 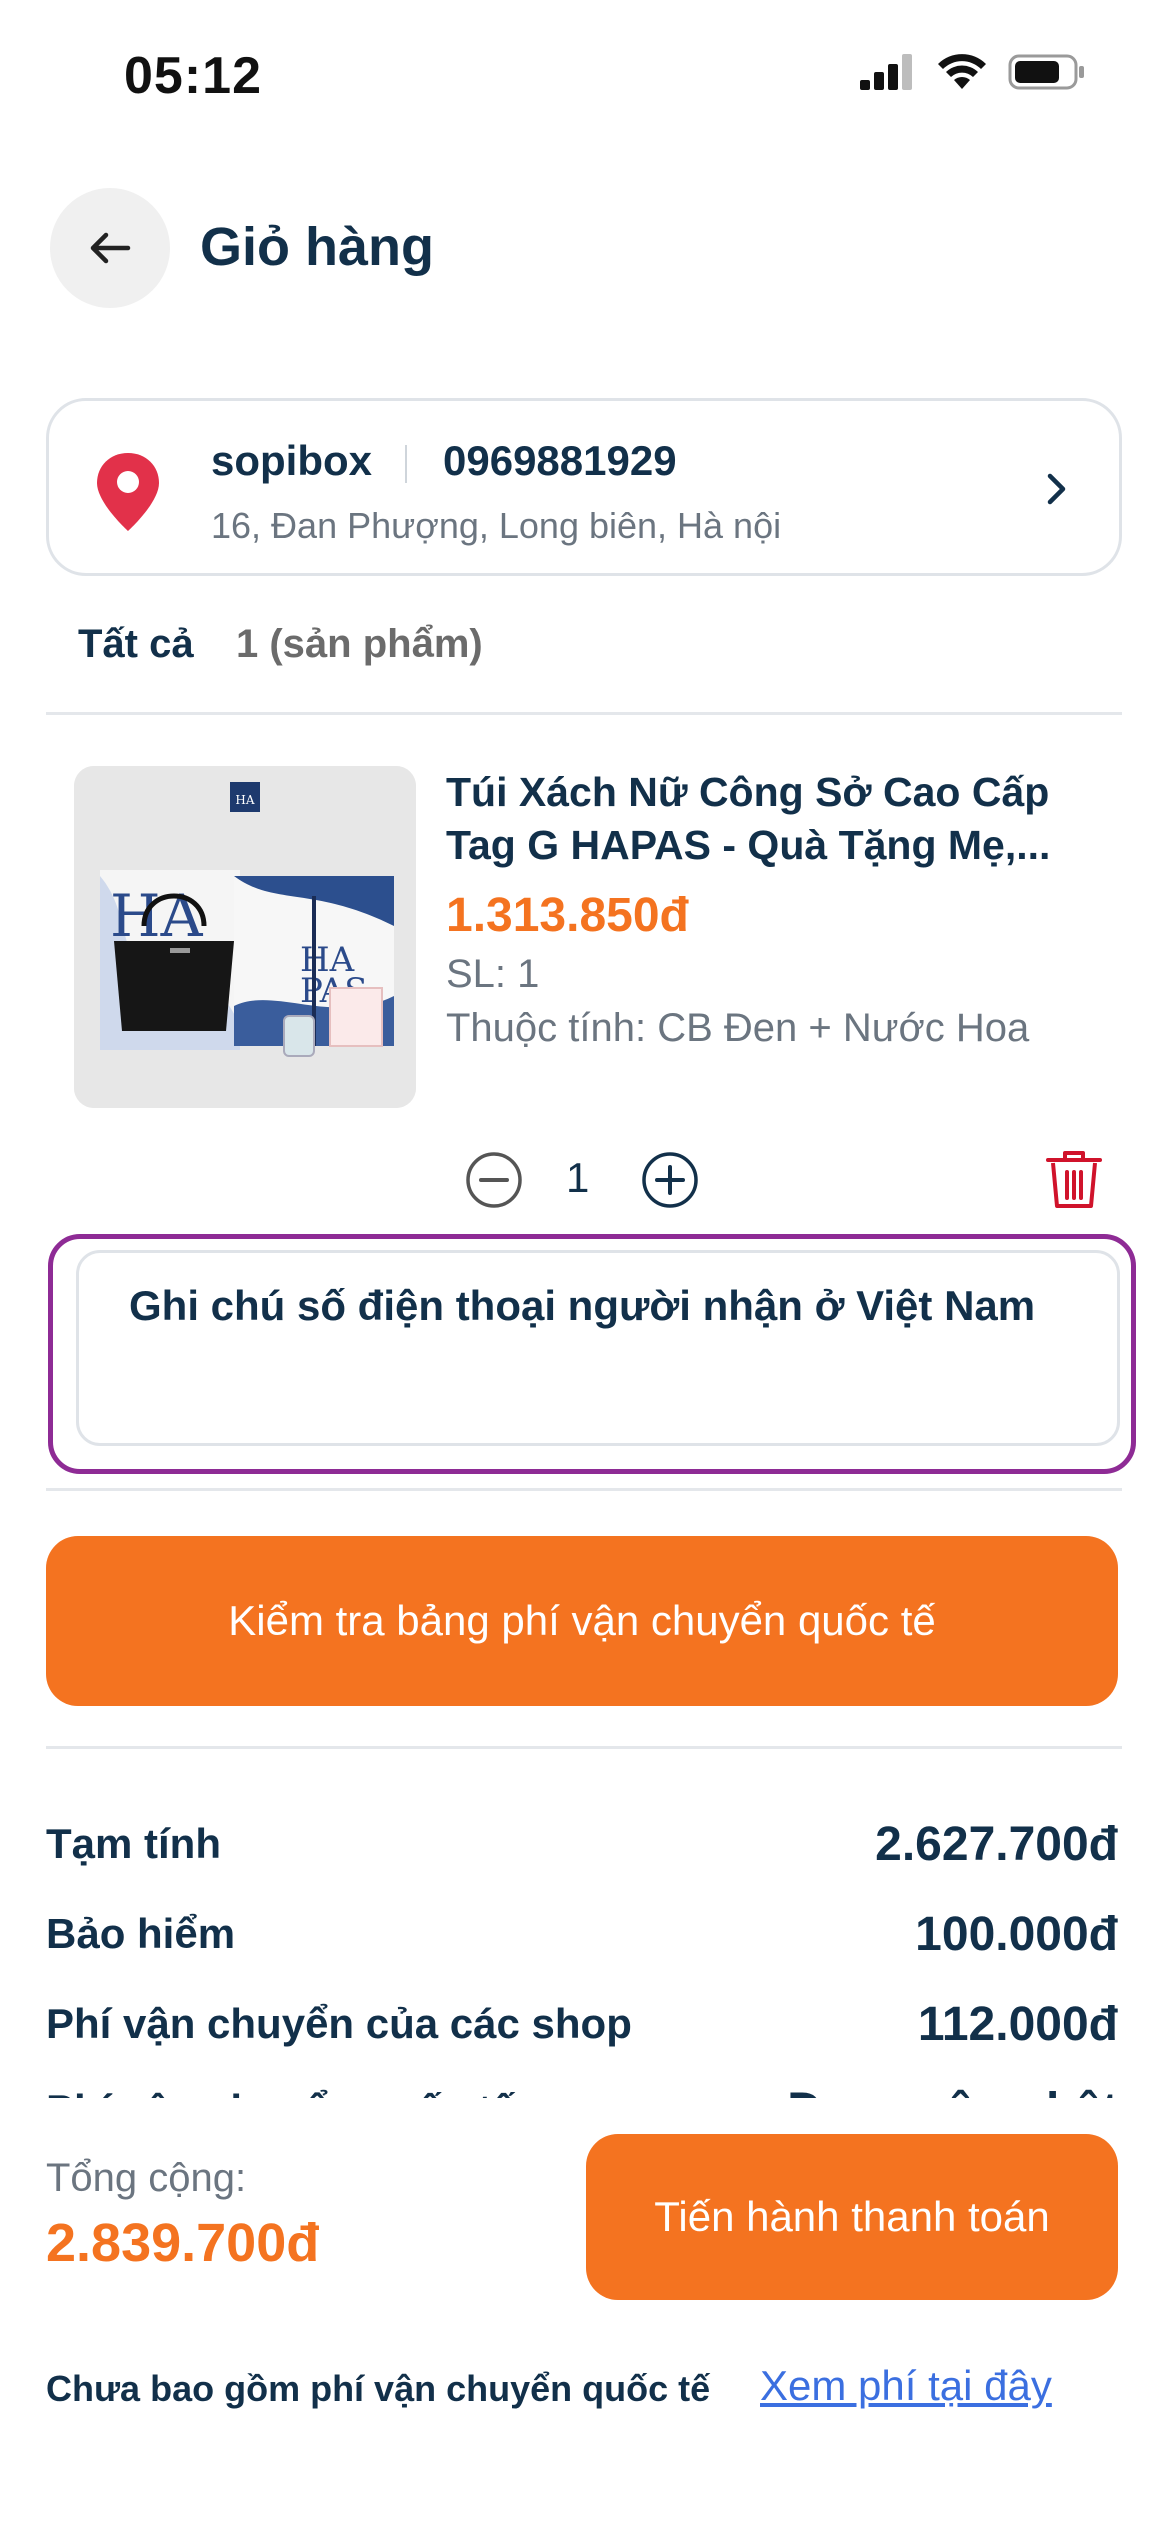 I want to click on page-title: Giỏ hàng, so click(x=317, y=247).